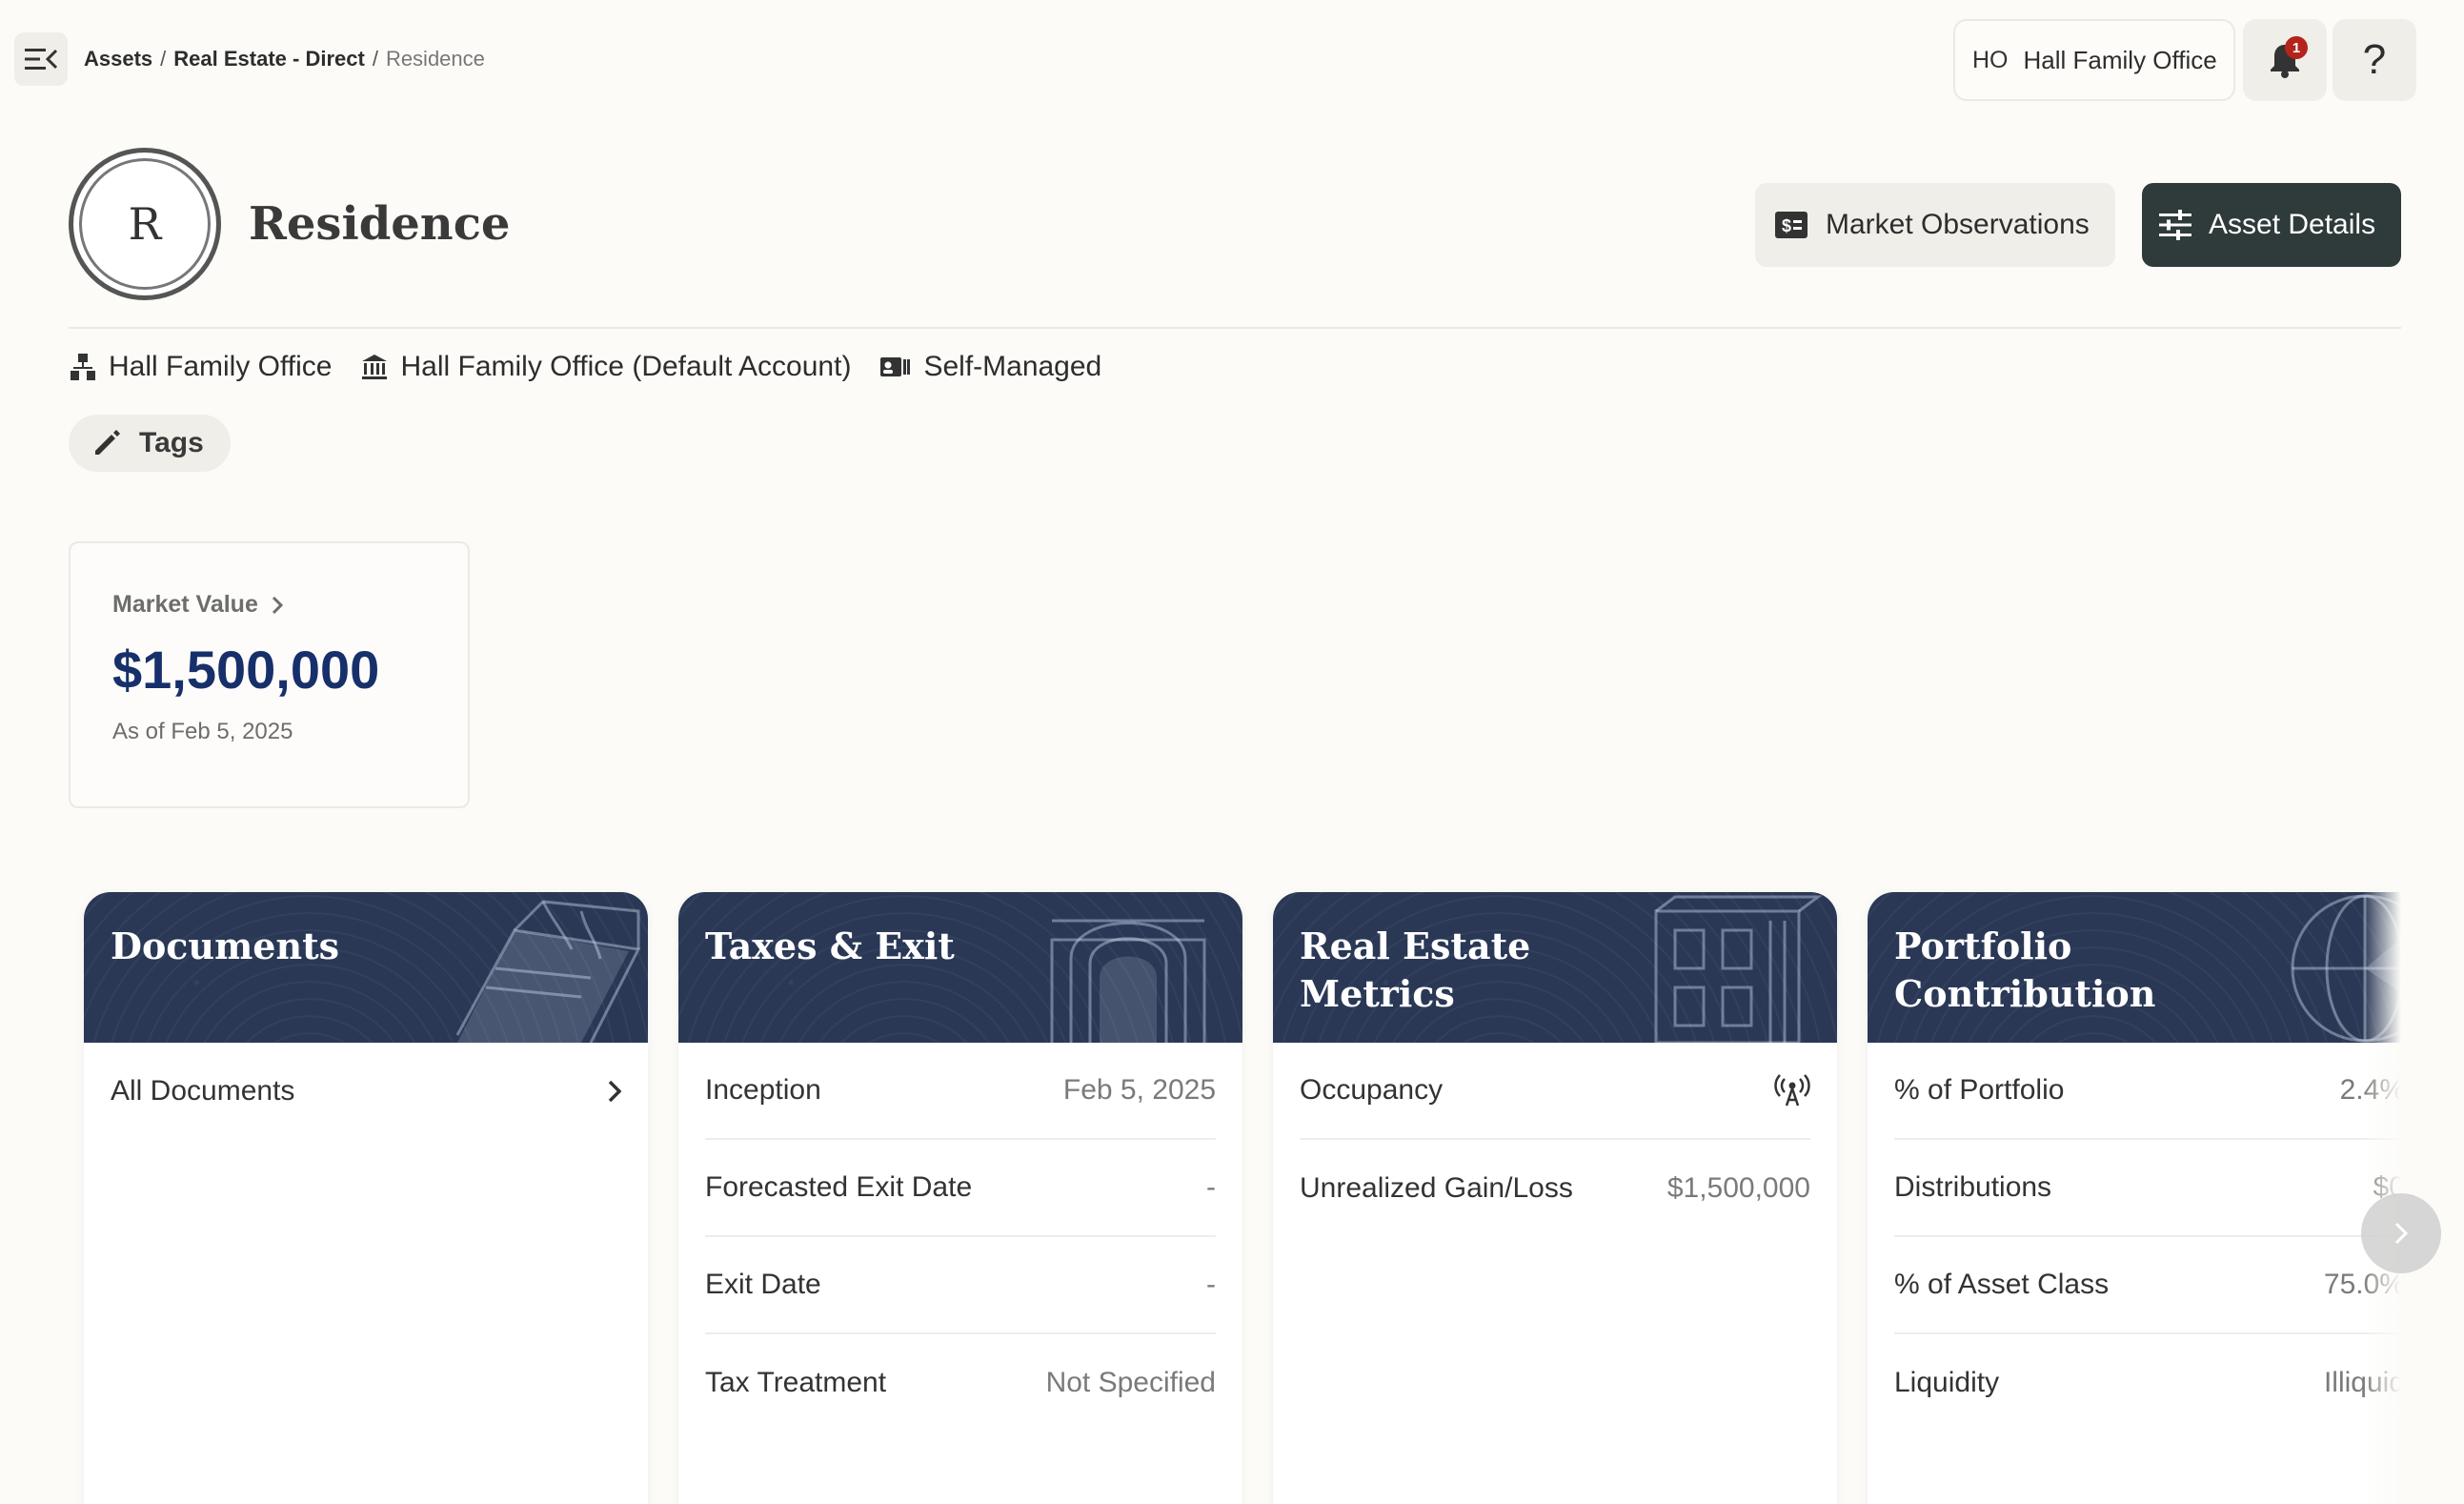 This screenshot has width=2464, height=1504. Describe the element at coordinates (2148, 1091) in the screenshot. I see `percent-of-portfolio-row: % of Portfolio 2.4%` at that location.